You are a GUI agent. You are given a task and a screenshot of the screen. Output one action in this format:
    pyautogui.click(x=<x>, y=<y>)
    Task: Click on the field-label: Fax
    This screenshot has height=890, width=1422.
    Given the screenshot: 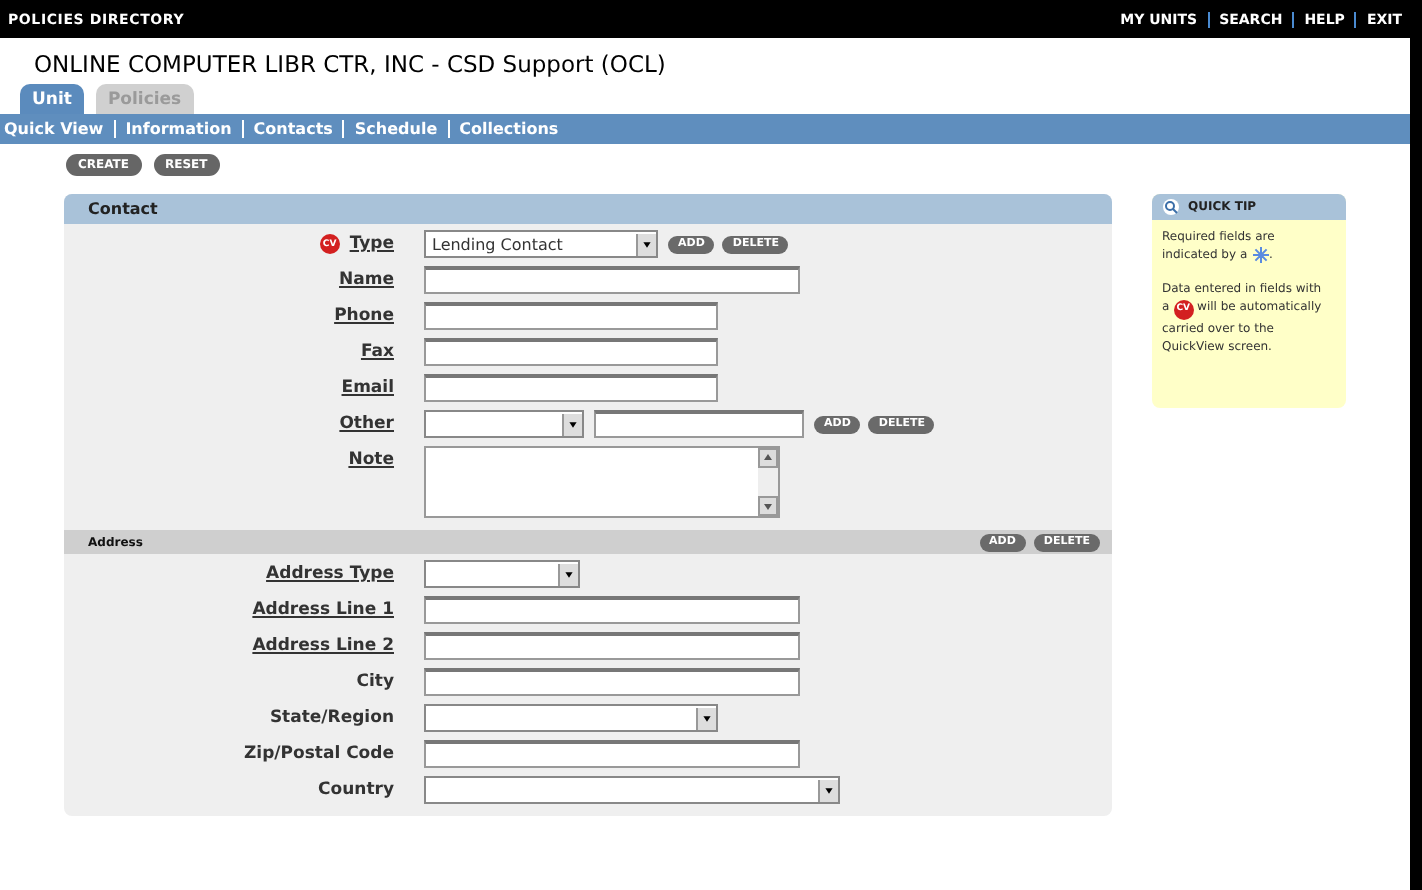 What is the action you would take?
    pyautogui.click(x=377, y=352)
    